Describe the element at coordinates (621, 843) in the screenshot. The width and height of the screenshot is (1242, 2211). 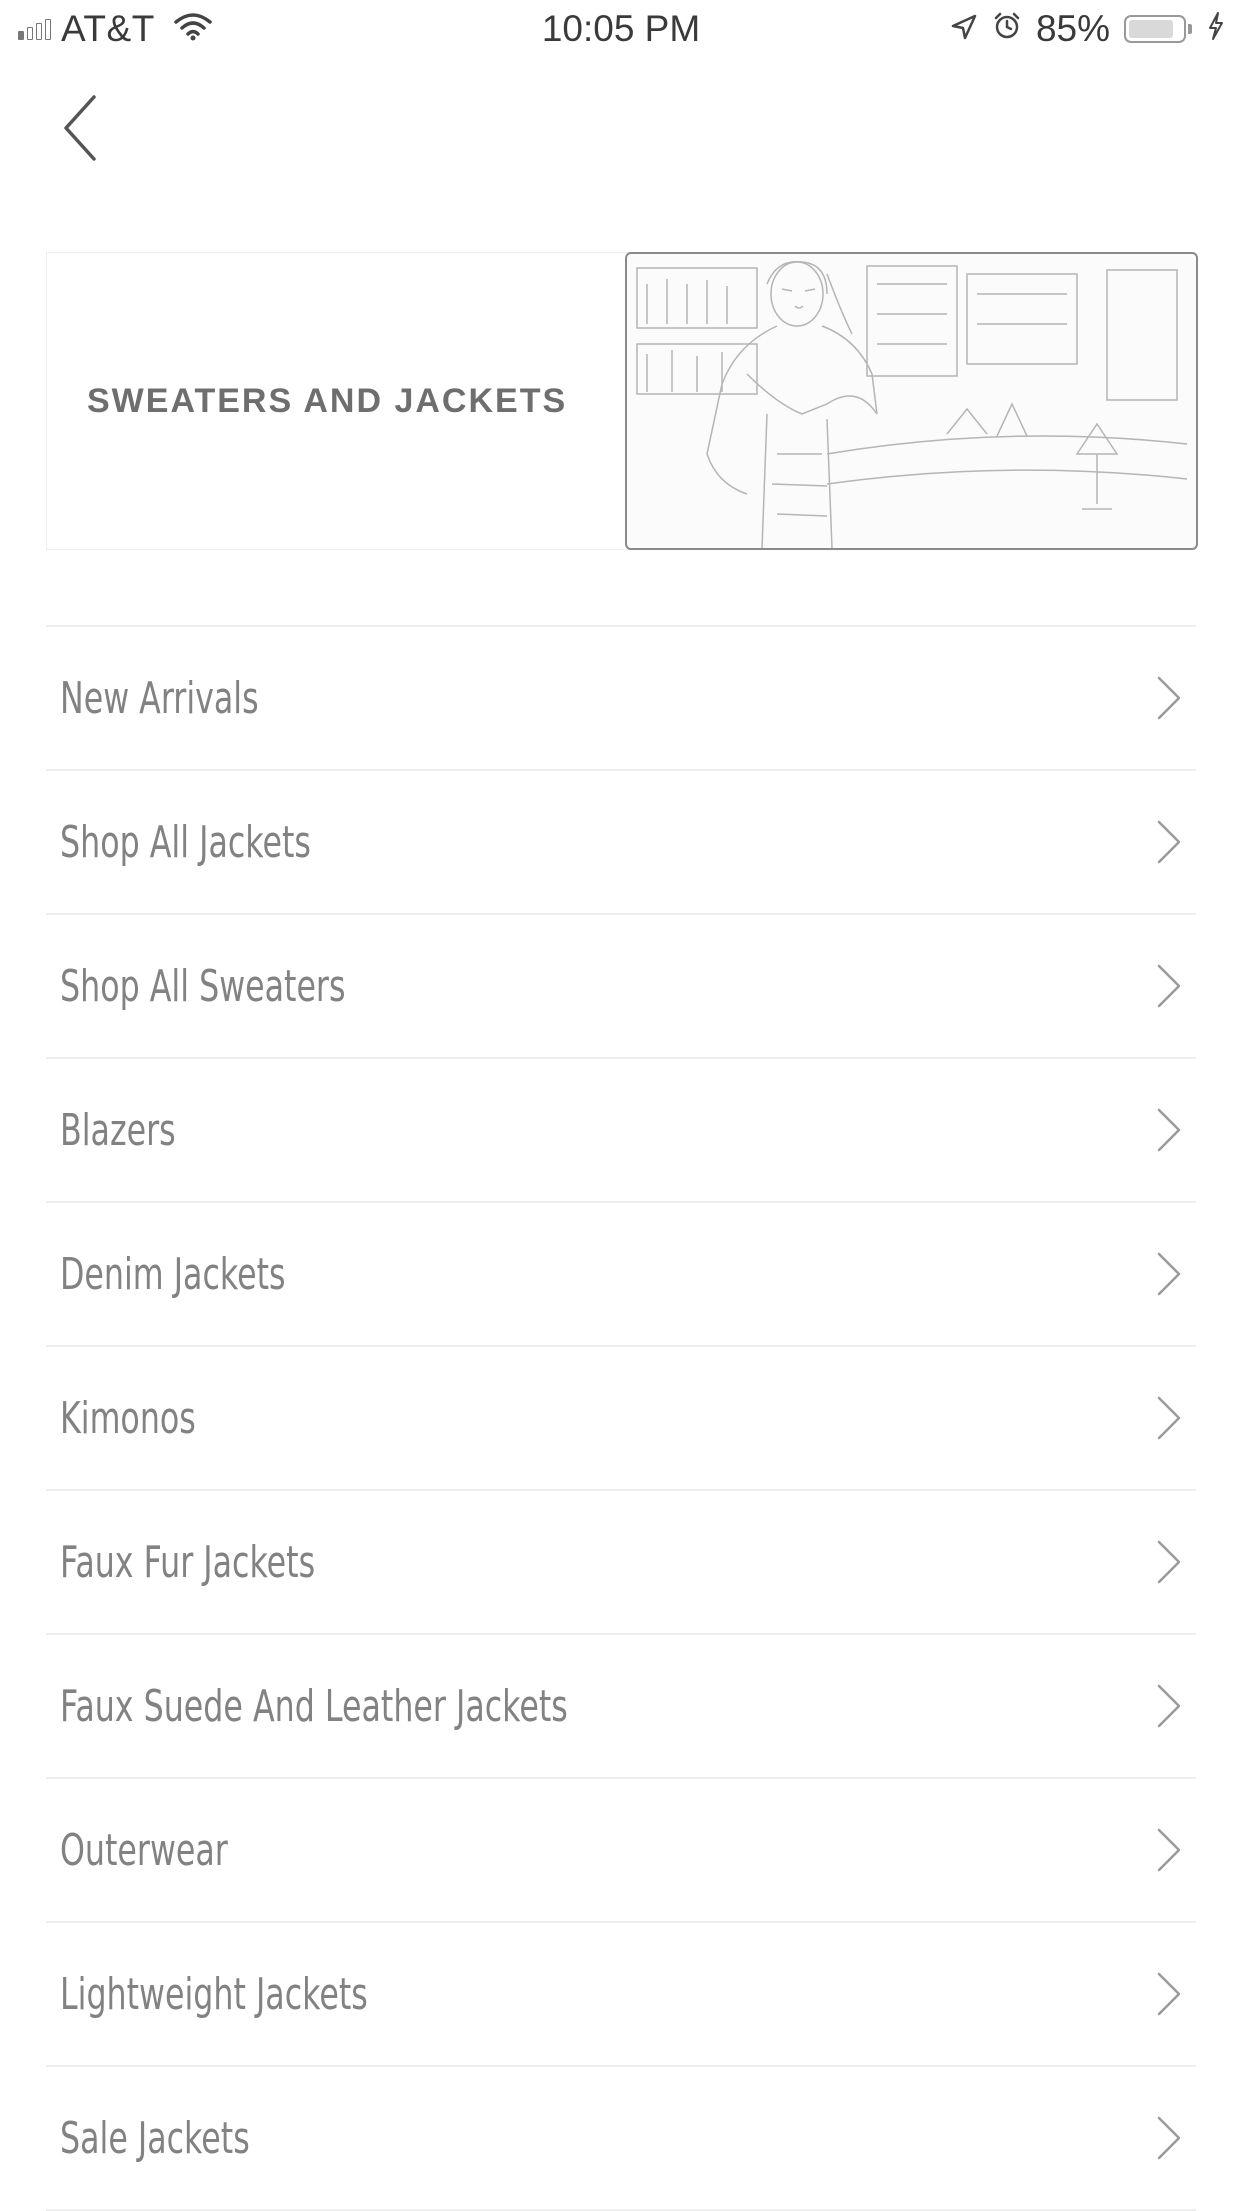
I see `menu-item-shop-all-jackets: Shop All Jackets` at that location.